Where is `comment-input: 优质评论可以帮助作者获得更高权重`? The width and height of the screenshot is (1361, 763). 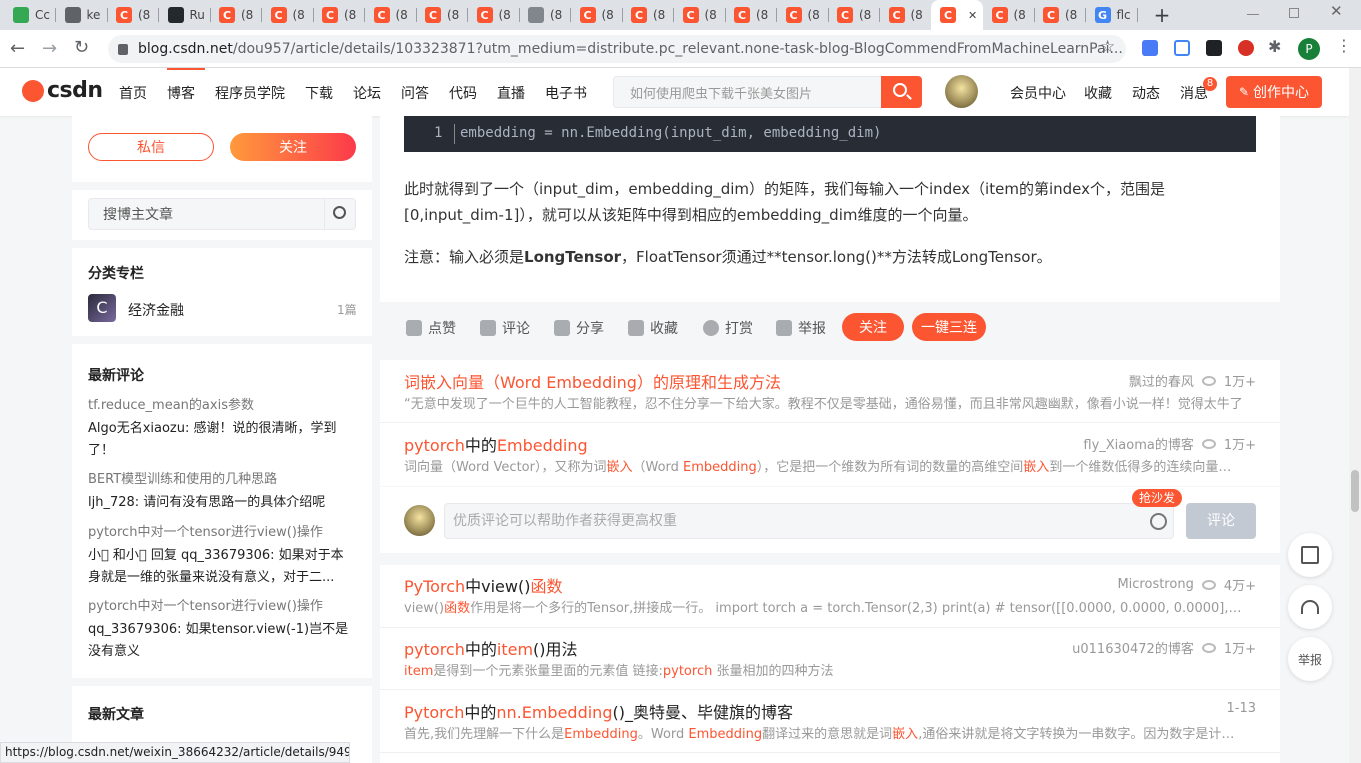 comment-input: 优质评论可以帮助作者获得更高权重 is located at coordinates (809, 521).